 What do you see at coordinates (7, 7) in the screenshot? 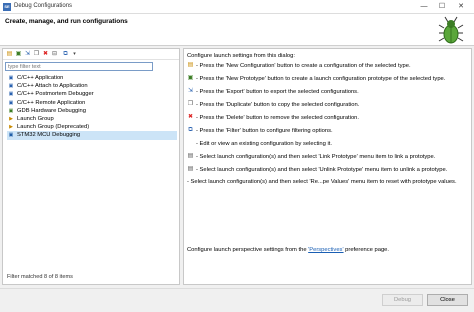
I see `app-icon: SE` at bounding box center [7, 7].